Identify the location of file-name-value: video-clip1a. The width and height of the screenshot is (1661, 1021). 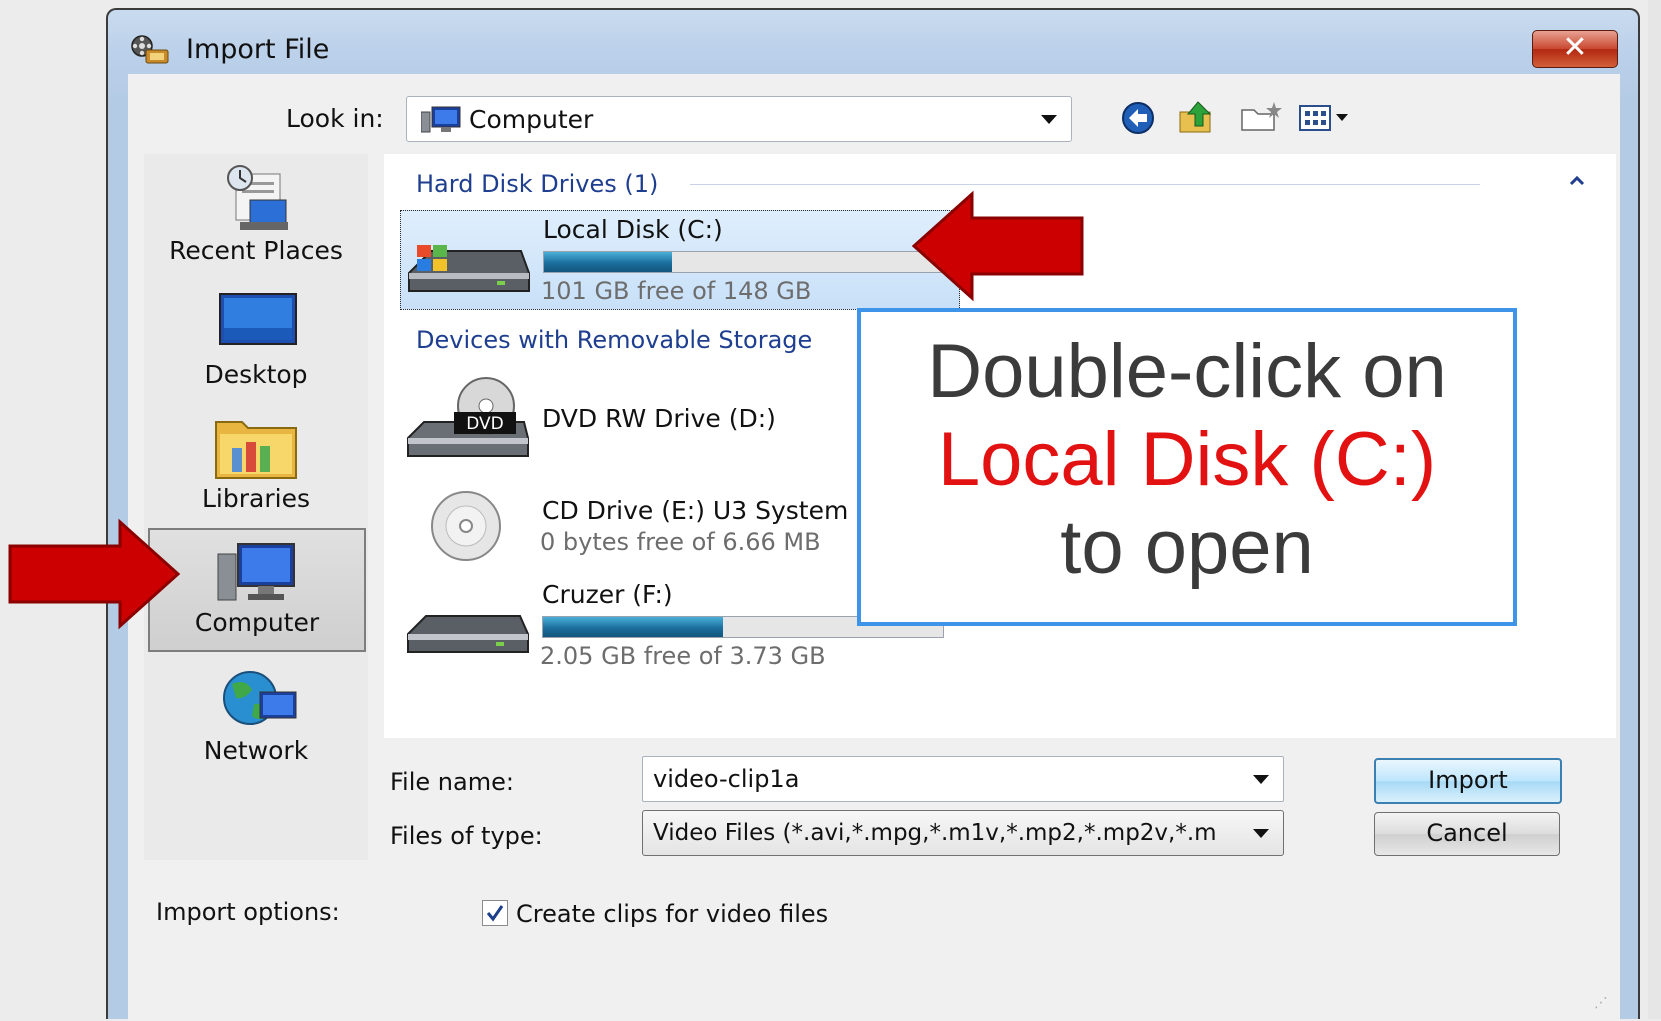
(726, 779).